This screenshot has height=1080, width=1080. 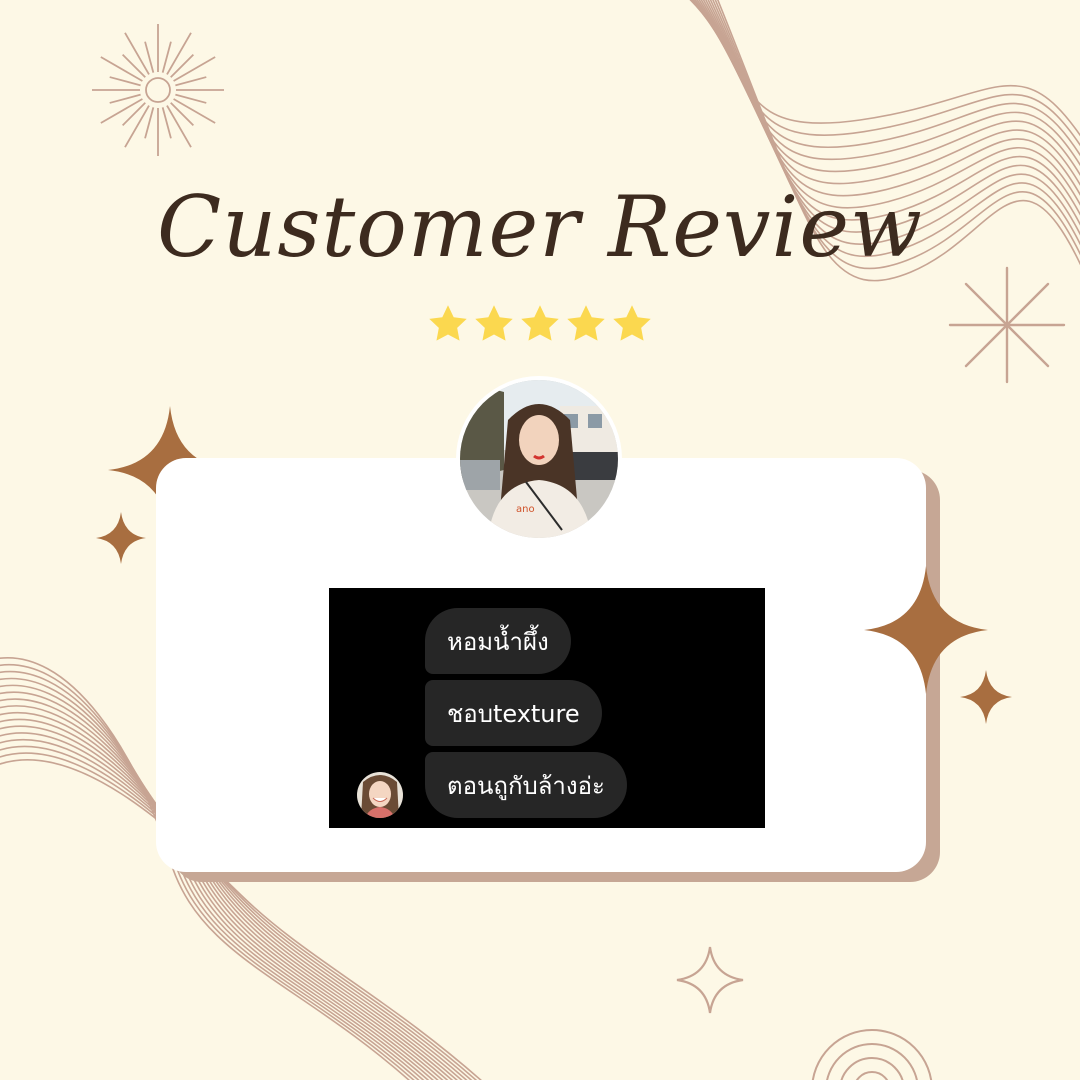 What do you see at coordinates (380, 795) in the screenshot?
I see `sender-avatar` at bounding box center [380, 795].